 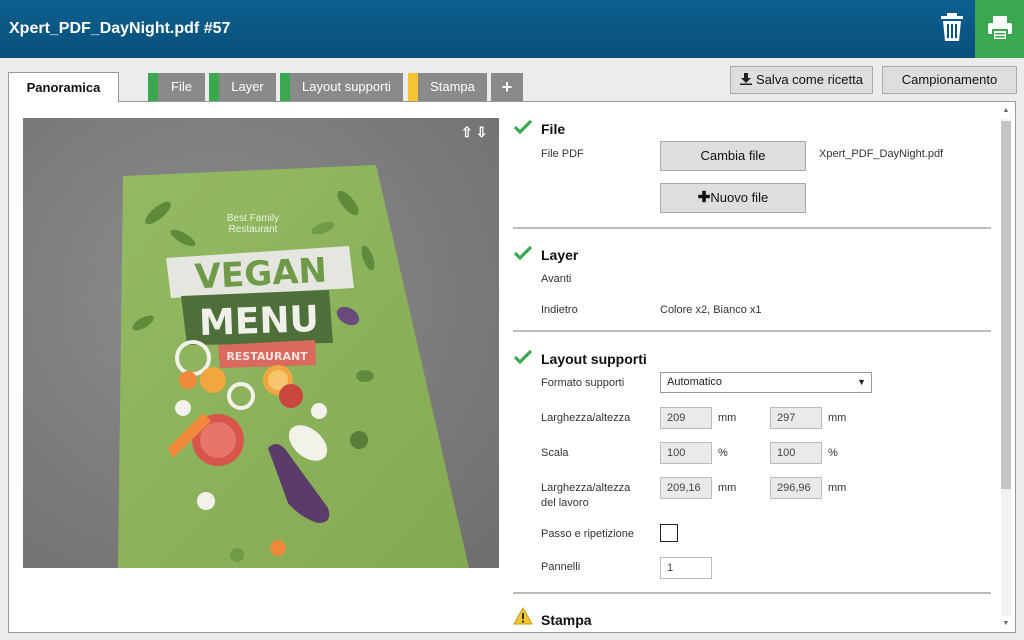 I want to click on height-field: 297, so click(x=796, y=418).